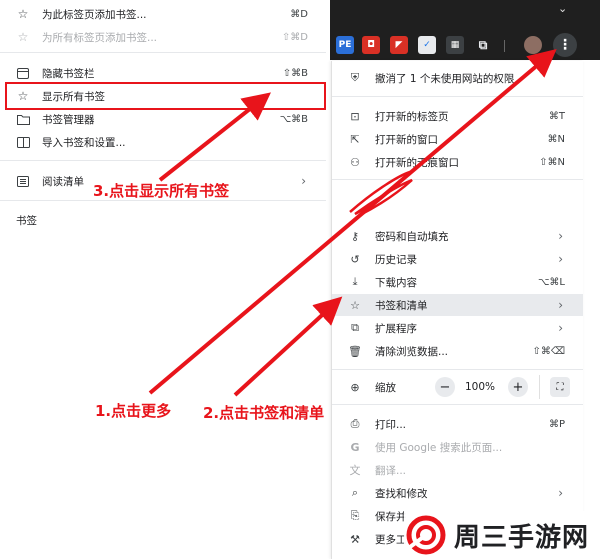 This screenshot has width=600, height=559. Describe the element at coordinates (522, 537) in the screenshot. I see `watermark-text: 周三手游网` at that location.